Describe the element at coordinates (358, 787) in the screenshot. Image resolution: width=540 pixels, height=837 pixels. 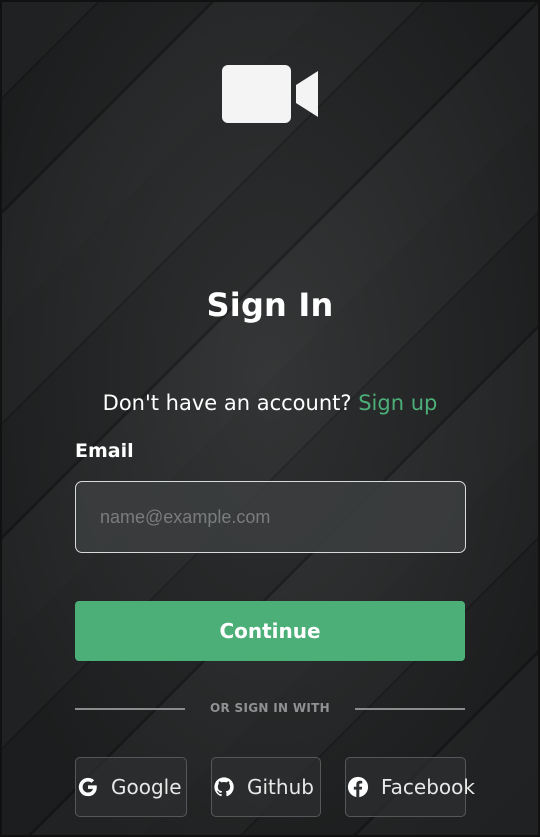
I see `facebook-icon` at that location.